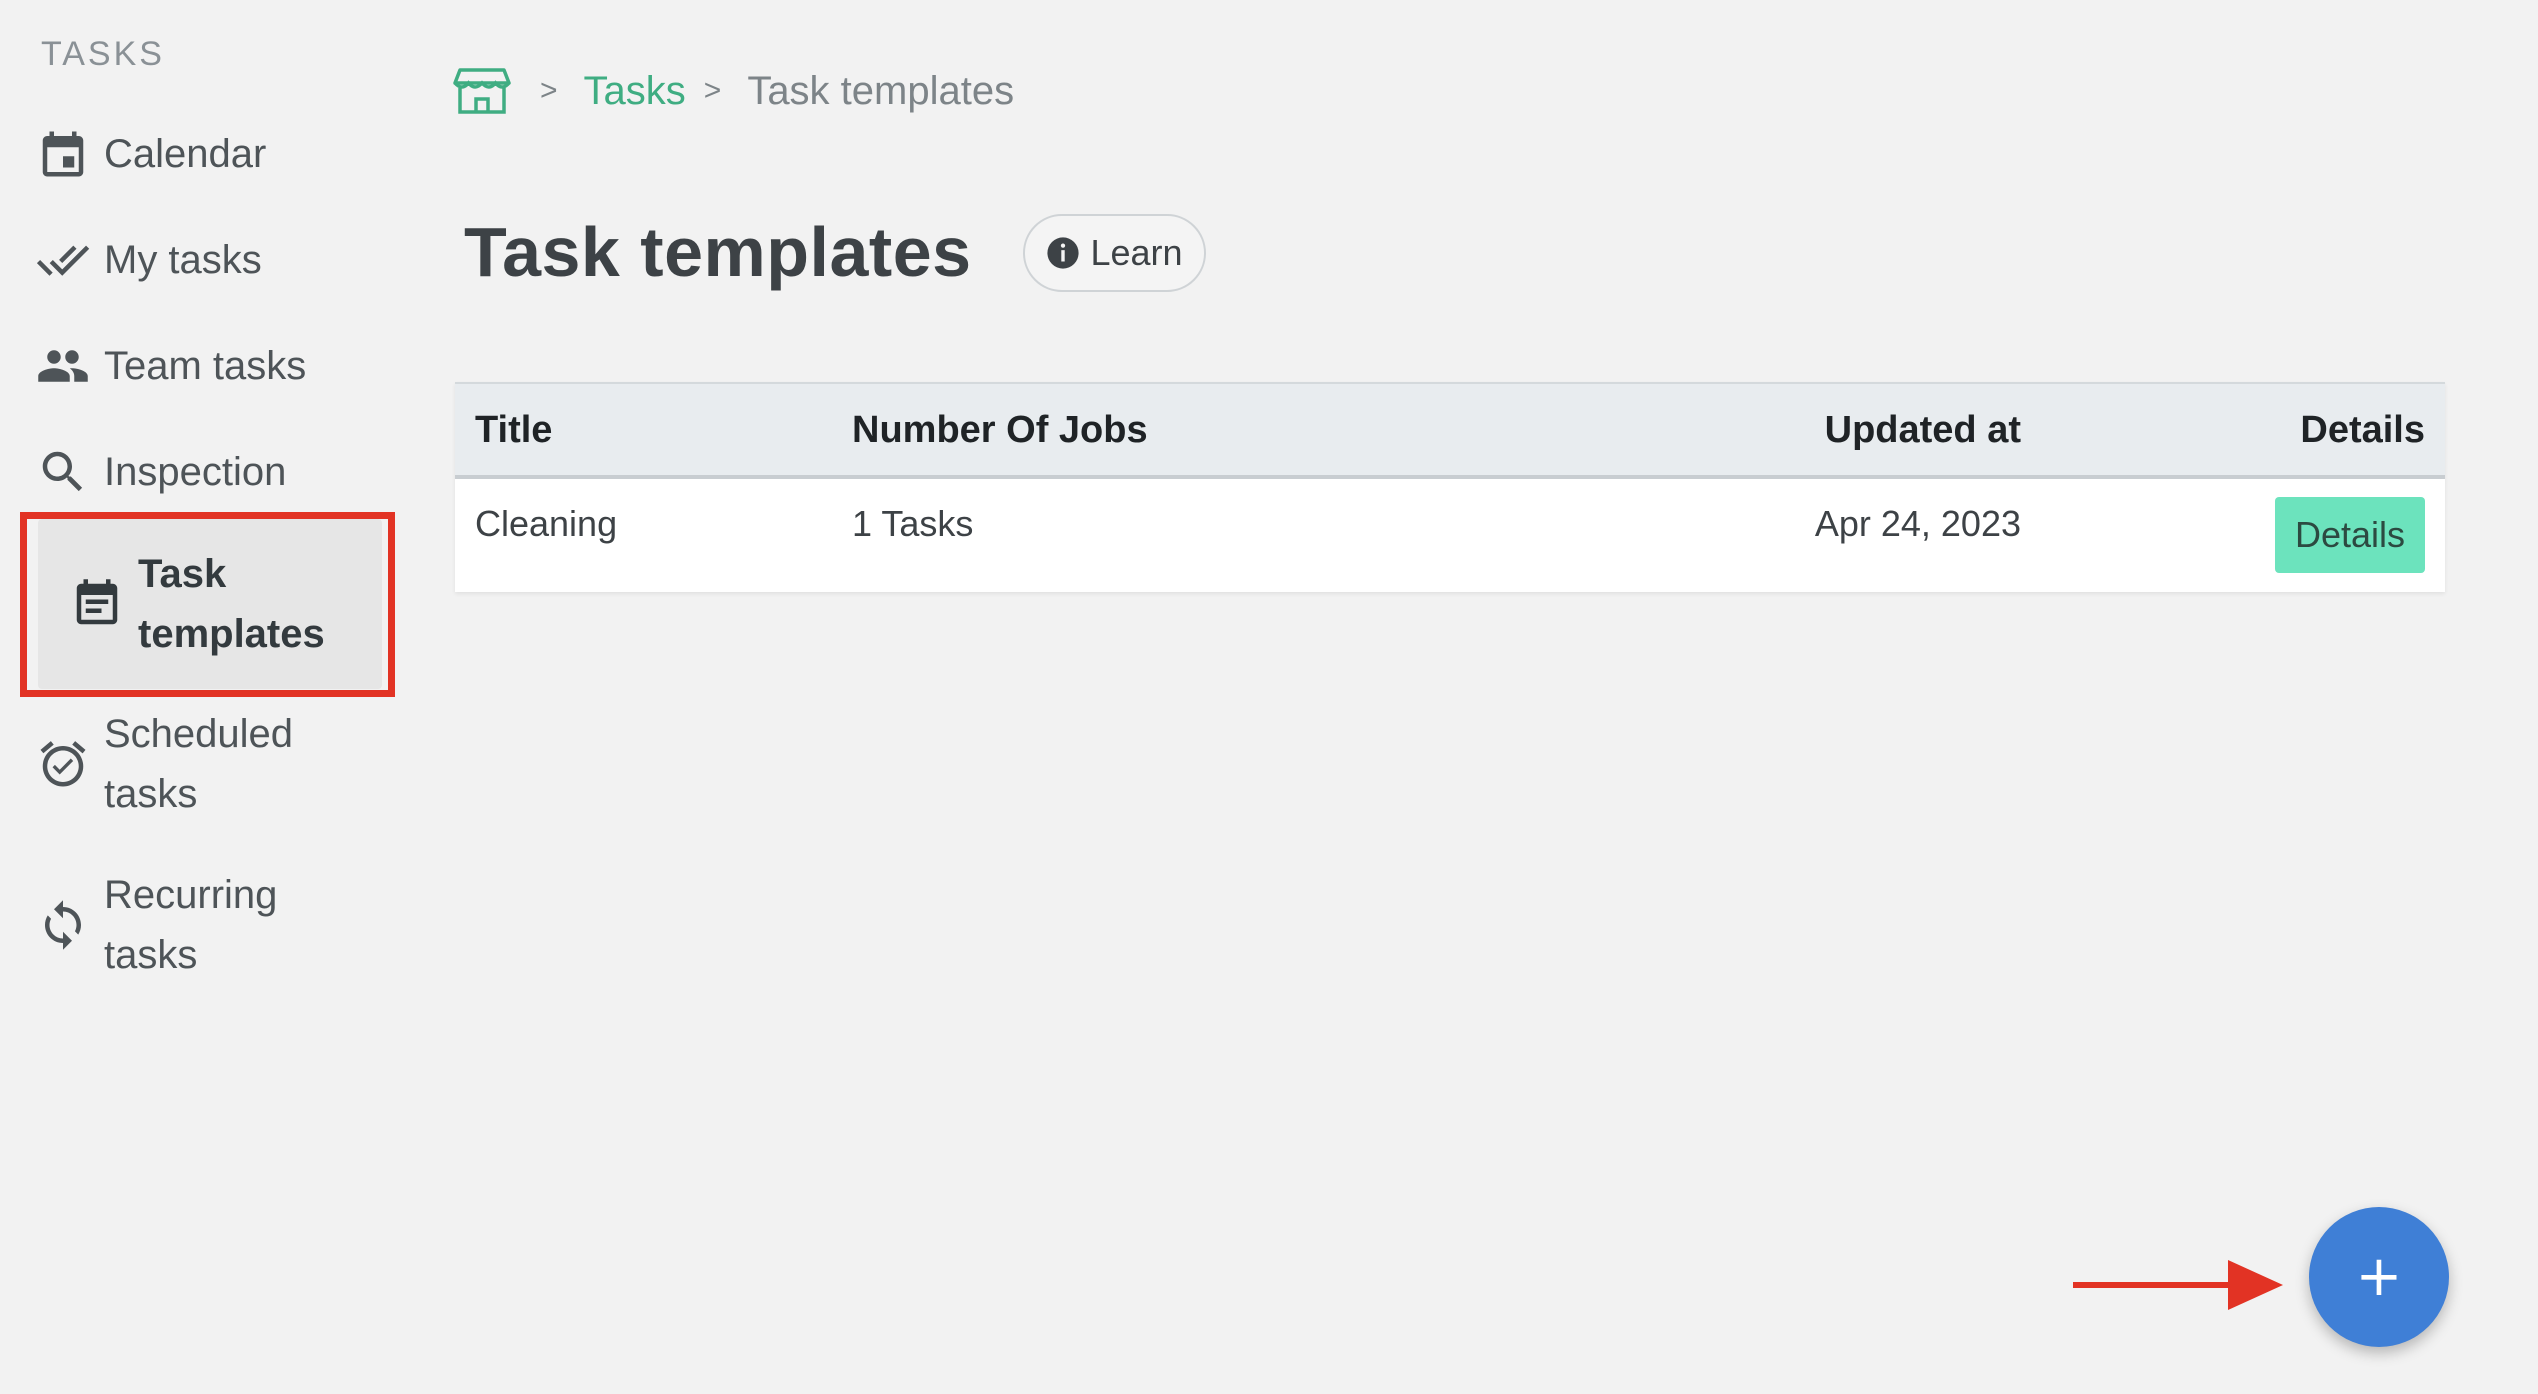  I want to click on sidebar-item-label: Recurring tasks, so click(191, 925).